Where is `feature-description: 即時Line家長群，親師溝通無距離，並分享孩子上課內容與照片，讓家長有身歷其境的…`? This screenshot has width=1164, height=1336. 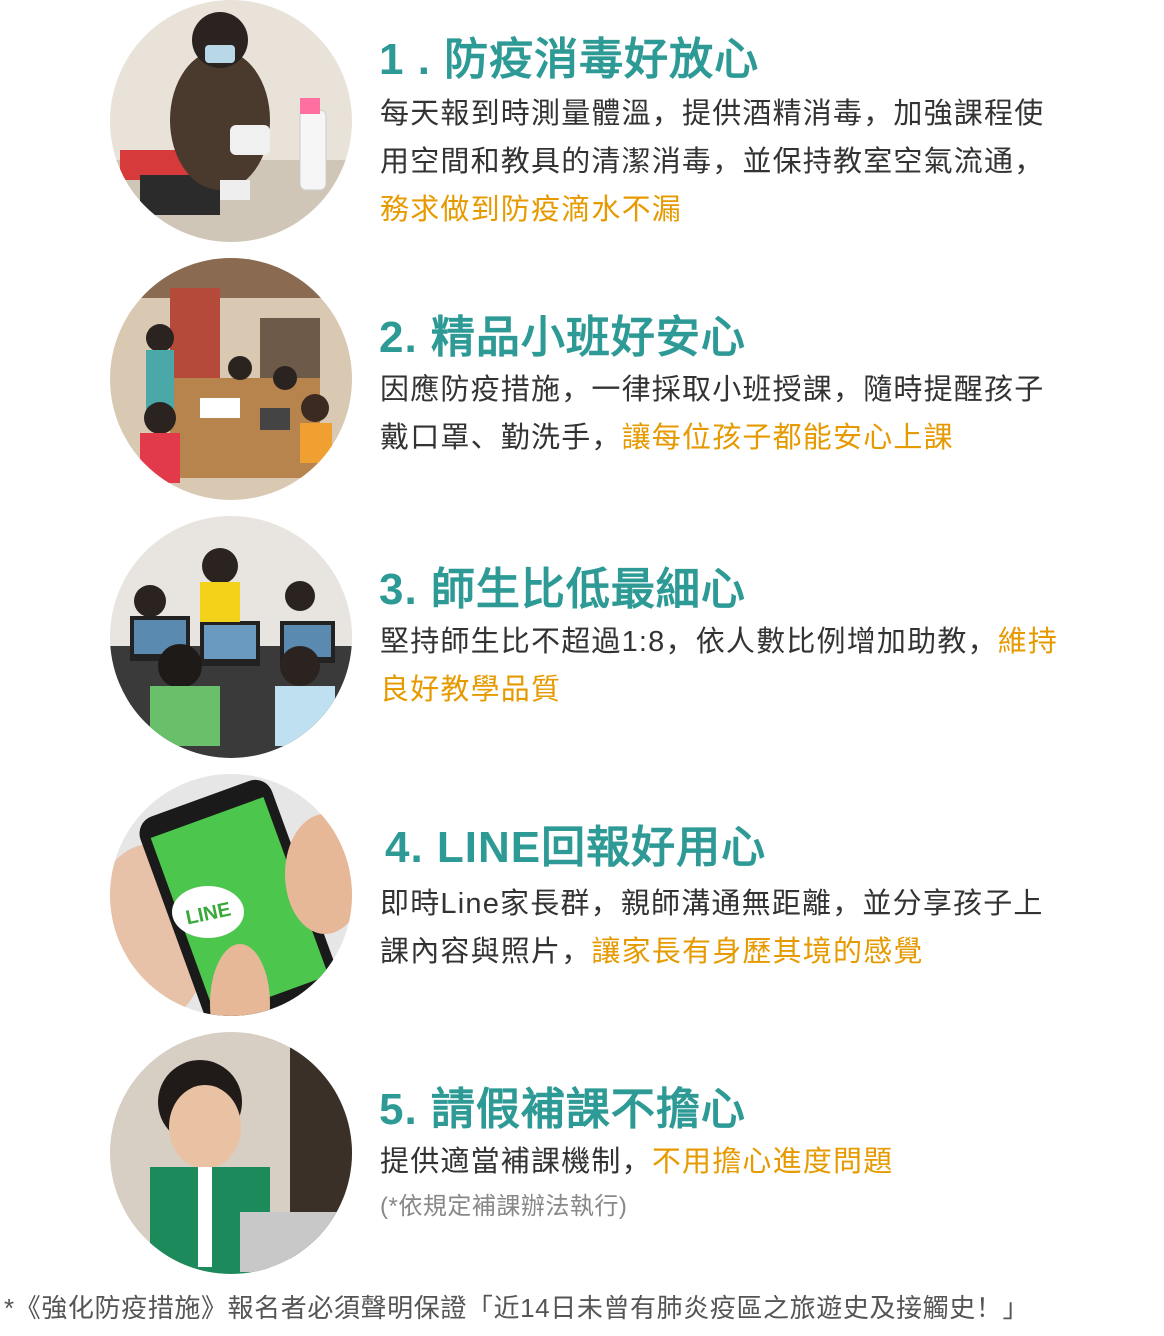
feature-description: 即時Line家長群，親師溝通無距離，並分享孩子上課內容與照片，讓家長有身歷其境的… is located at coordinates (725, 928).